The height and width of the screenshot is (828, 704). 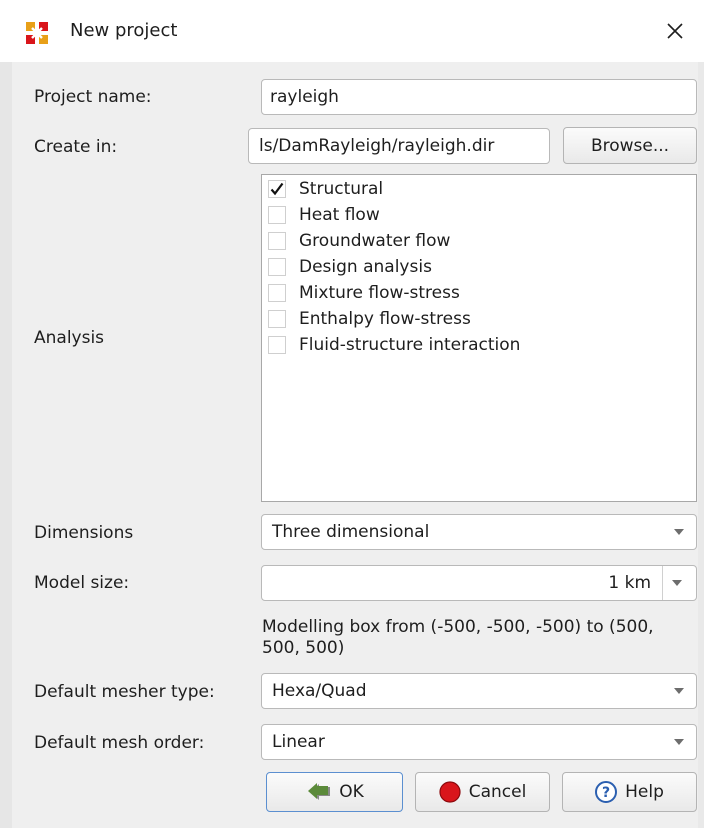 What do you see at coordinates (93, 97) in the screenshot?
I see `project-name-label: Project name:` at bounding box center [93, 97].